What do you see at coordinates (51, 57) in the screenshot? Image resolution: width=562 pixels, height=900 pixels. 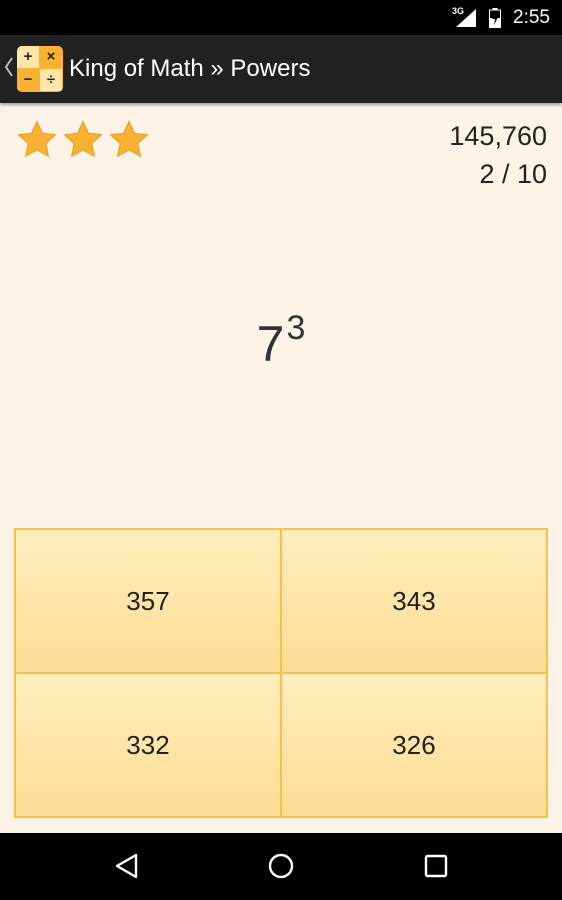 I see `times-symbol: ×` at bounding box center [51, 57].